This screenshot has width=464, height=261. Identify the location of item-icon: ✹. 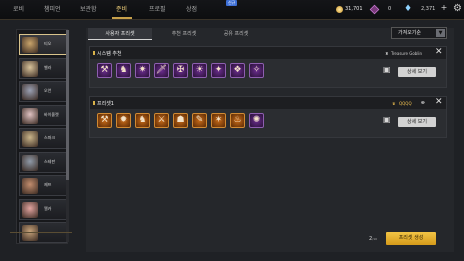
(123, 120).